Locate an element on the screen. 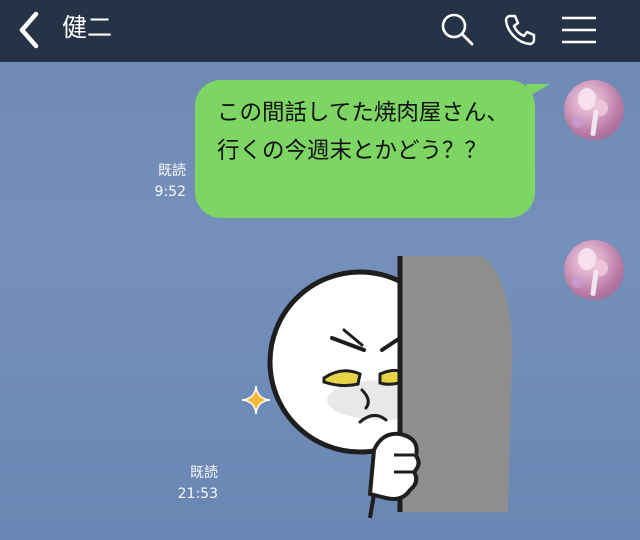 This screenshot has height=540, width=640. chat-title: 健二 is located at coordinates (87, 27).